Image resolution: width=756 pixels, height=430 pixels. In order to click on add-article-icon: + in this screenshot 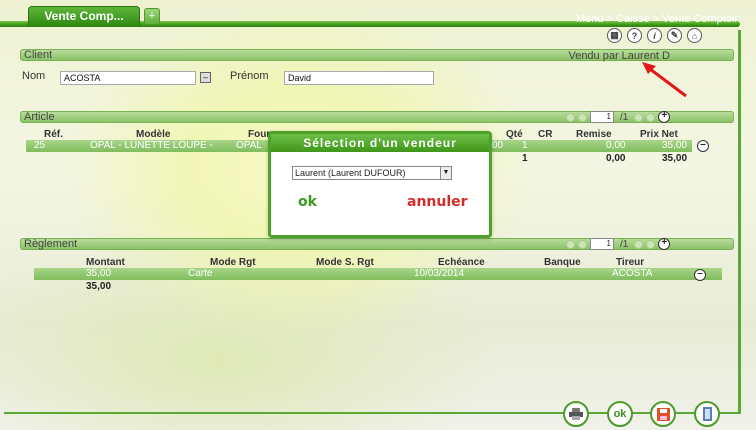, I will do `click(664, 117)`.